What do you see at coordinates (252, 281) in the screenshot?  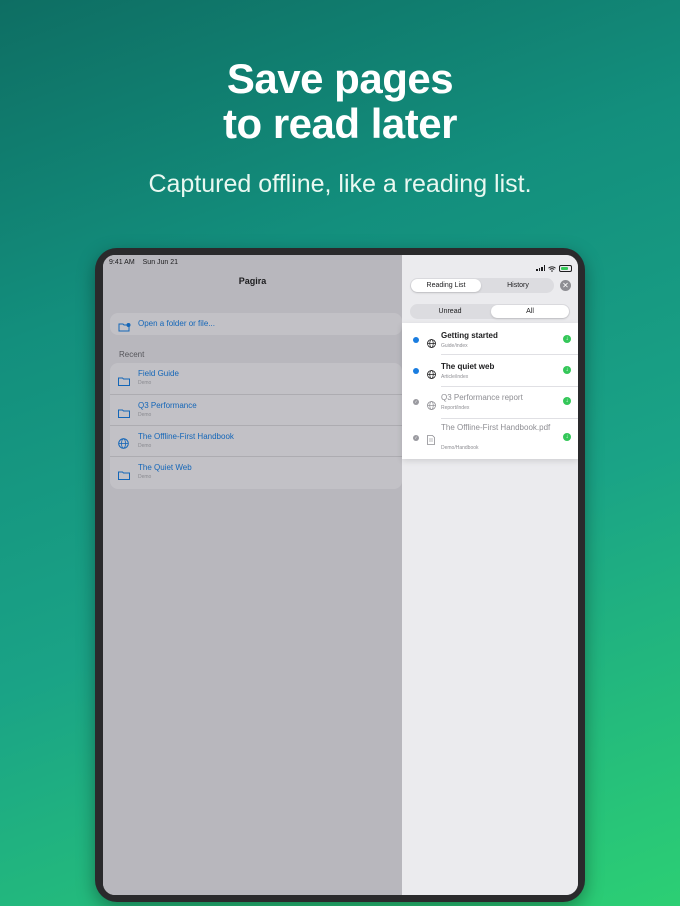 I see `app-title: Pagira` at bounding box center [252, 281].